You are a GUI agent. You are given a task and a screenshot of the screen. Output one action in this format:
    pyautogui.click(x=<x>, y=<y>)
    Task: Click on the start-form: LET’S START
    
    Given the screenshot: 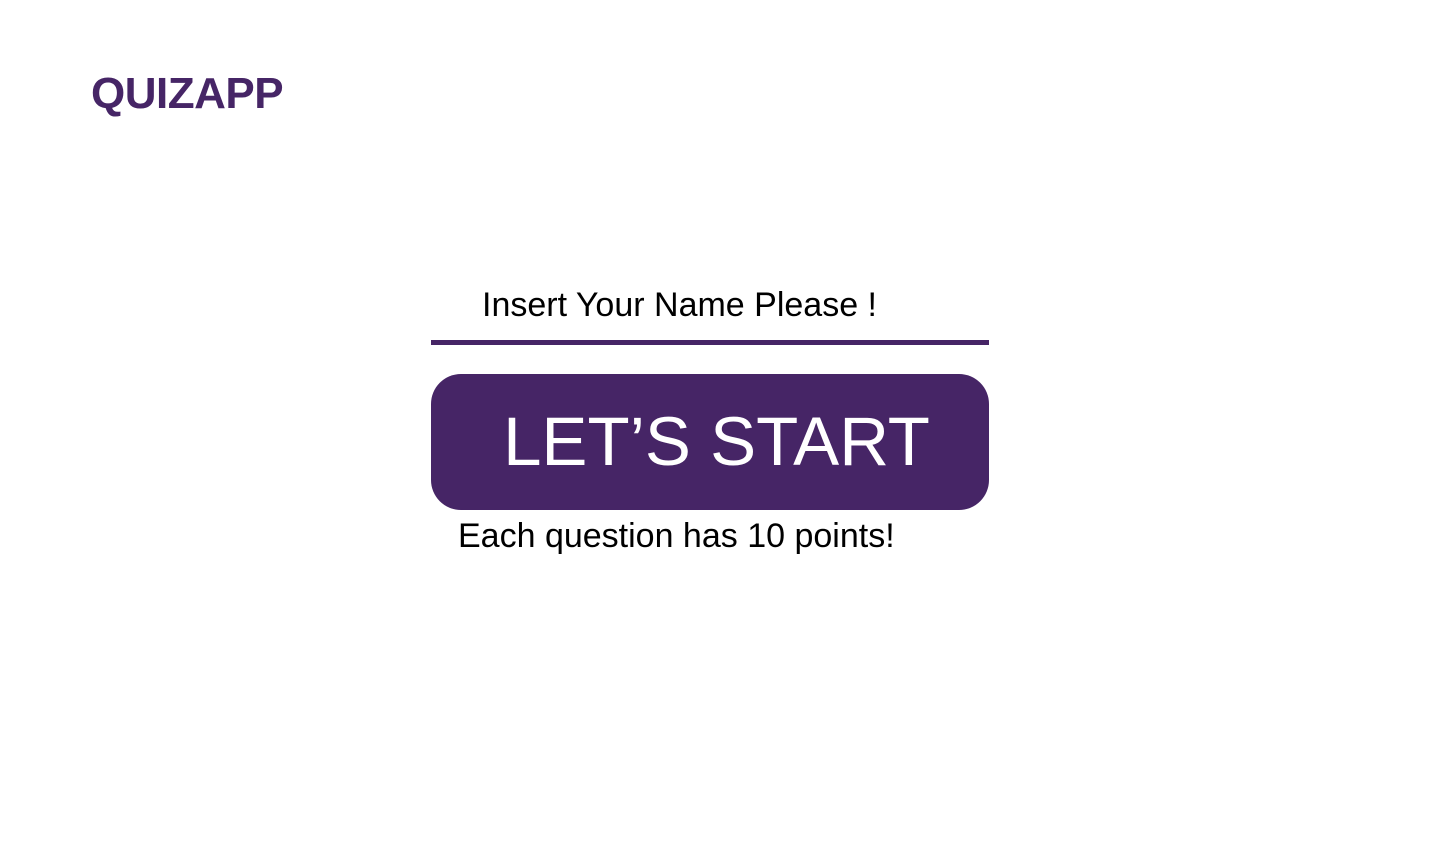 What is the action you would take?
    pyautogui.click(x=710, y=390)
    